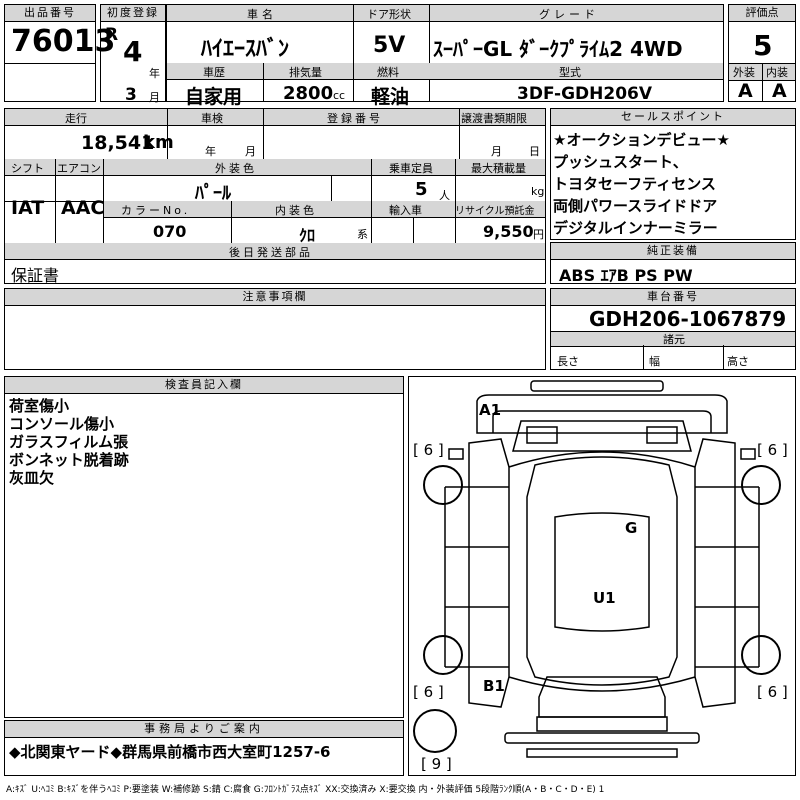 This screenshot has width=800, height=800. I want to click on later-parts-value: 保証書, so click(35, 275).